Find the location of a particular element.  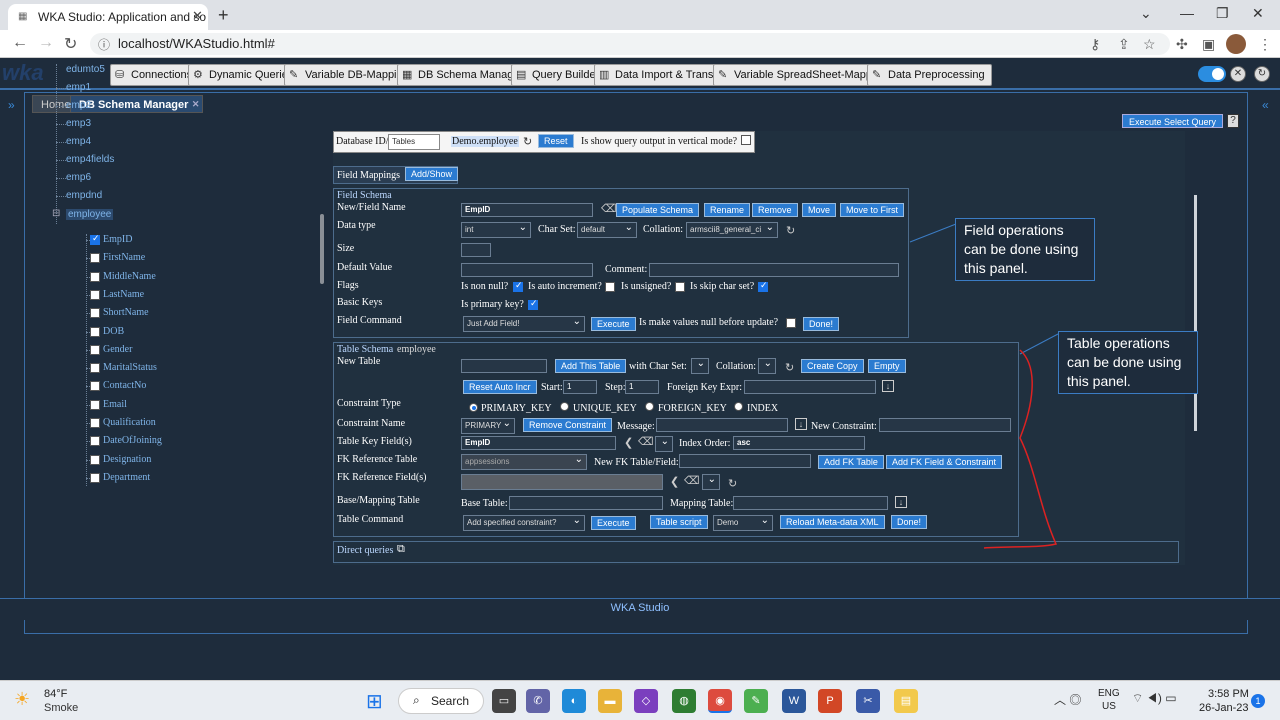

fk-expr-input is located at coordinates (810, 387).